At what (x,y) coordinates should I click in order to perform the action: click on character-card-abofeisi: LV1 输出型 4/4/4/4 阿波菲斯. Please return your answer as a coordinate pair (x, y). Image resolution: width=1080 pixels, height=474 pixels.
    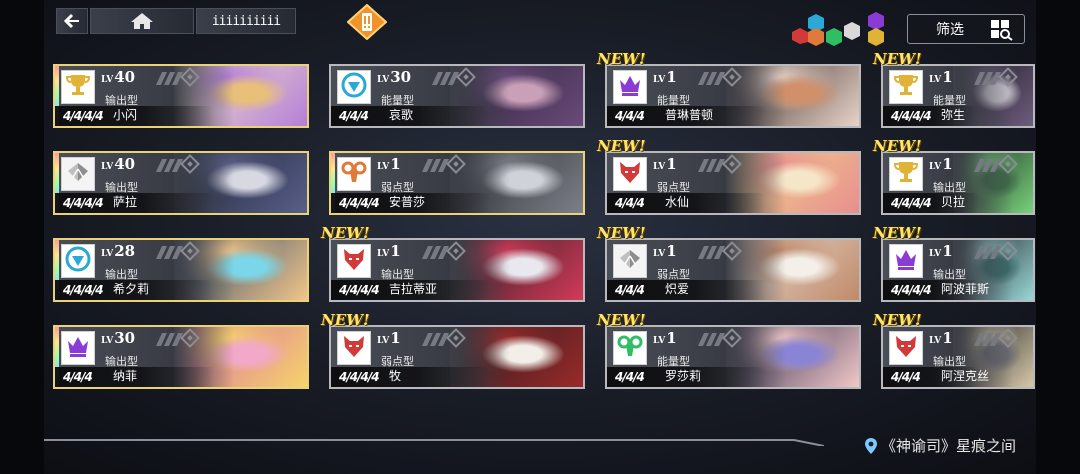
    Looking at the image, I should click on (958, 270).